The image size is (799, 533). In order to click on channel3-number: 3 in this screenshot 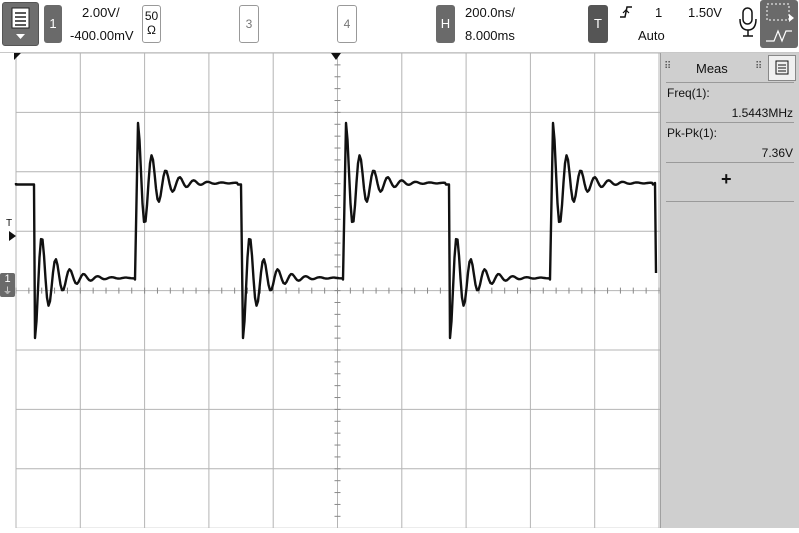, I will do `click(249, 24)`.